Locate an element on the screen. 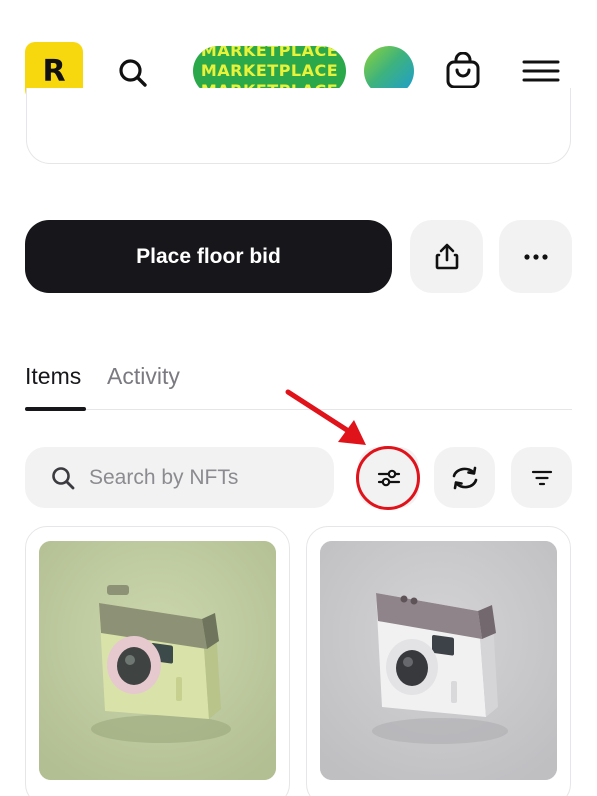 This screenshot has width=597, height=796. sort-icon is located at coordinates (541, 477).